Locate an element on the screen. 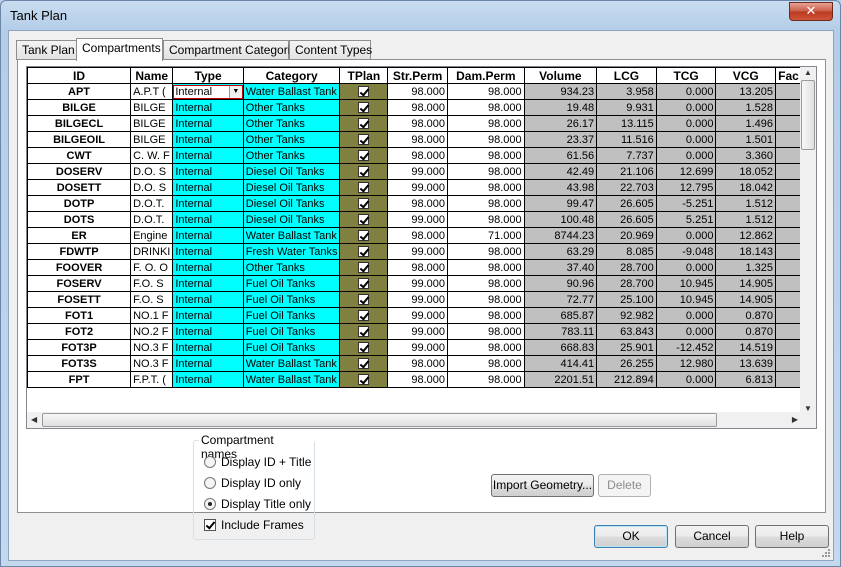 The width and height of the screenshot is (841, 567). category-cell: Other Tanks is located at coordinates (291, 107).